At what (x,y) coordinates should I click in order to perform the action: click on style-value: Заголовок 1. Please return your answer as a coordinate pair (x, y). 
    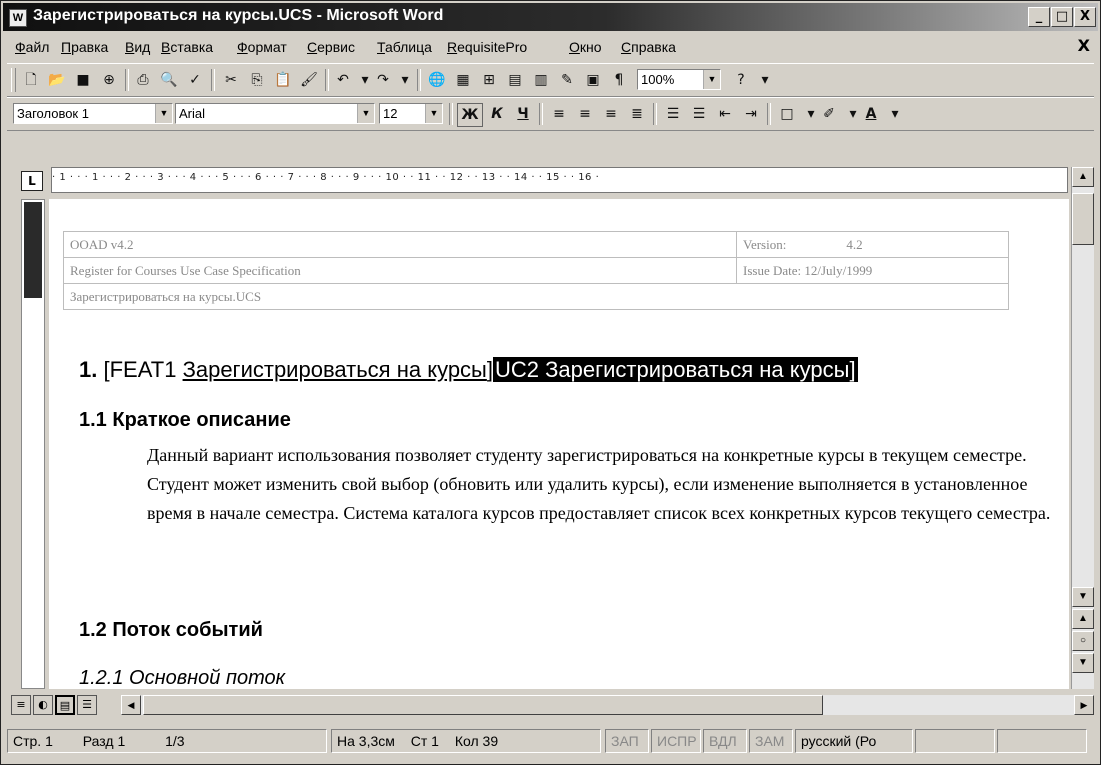
    Looking at the image, I should click on (53, 113).